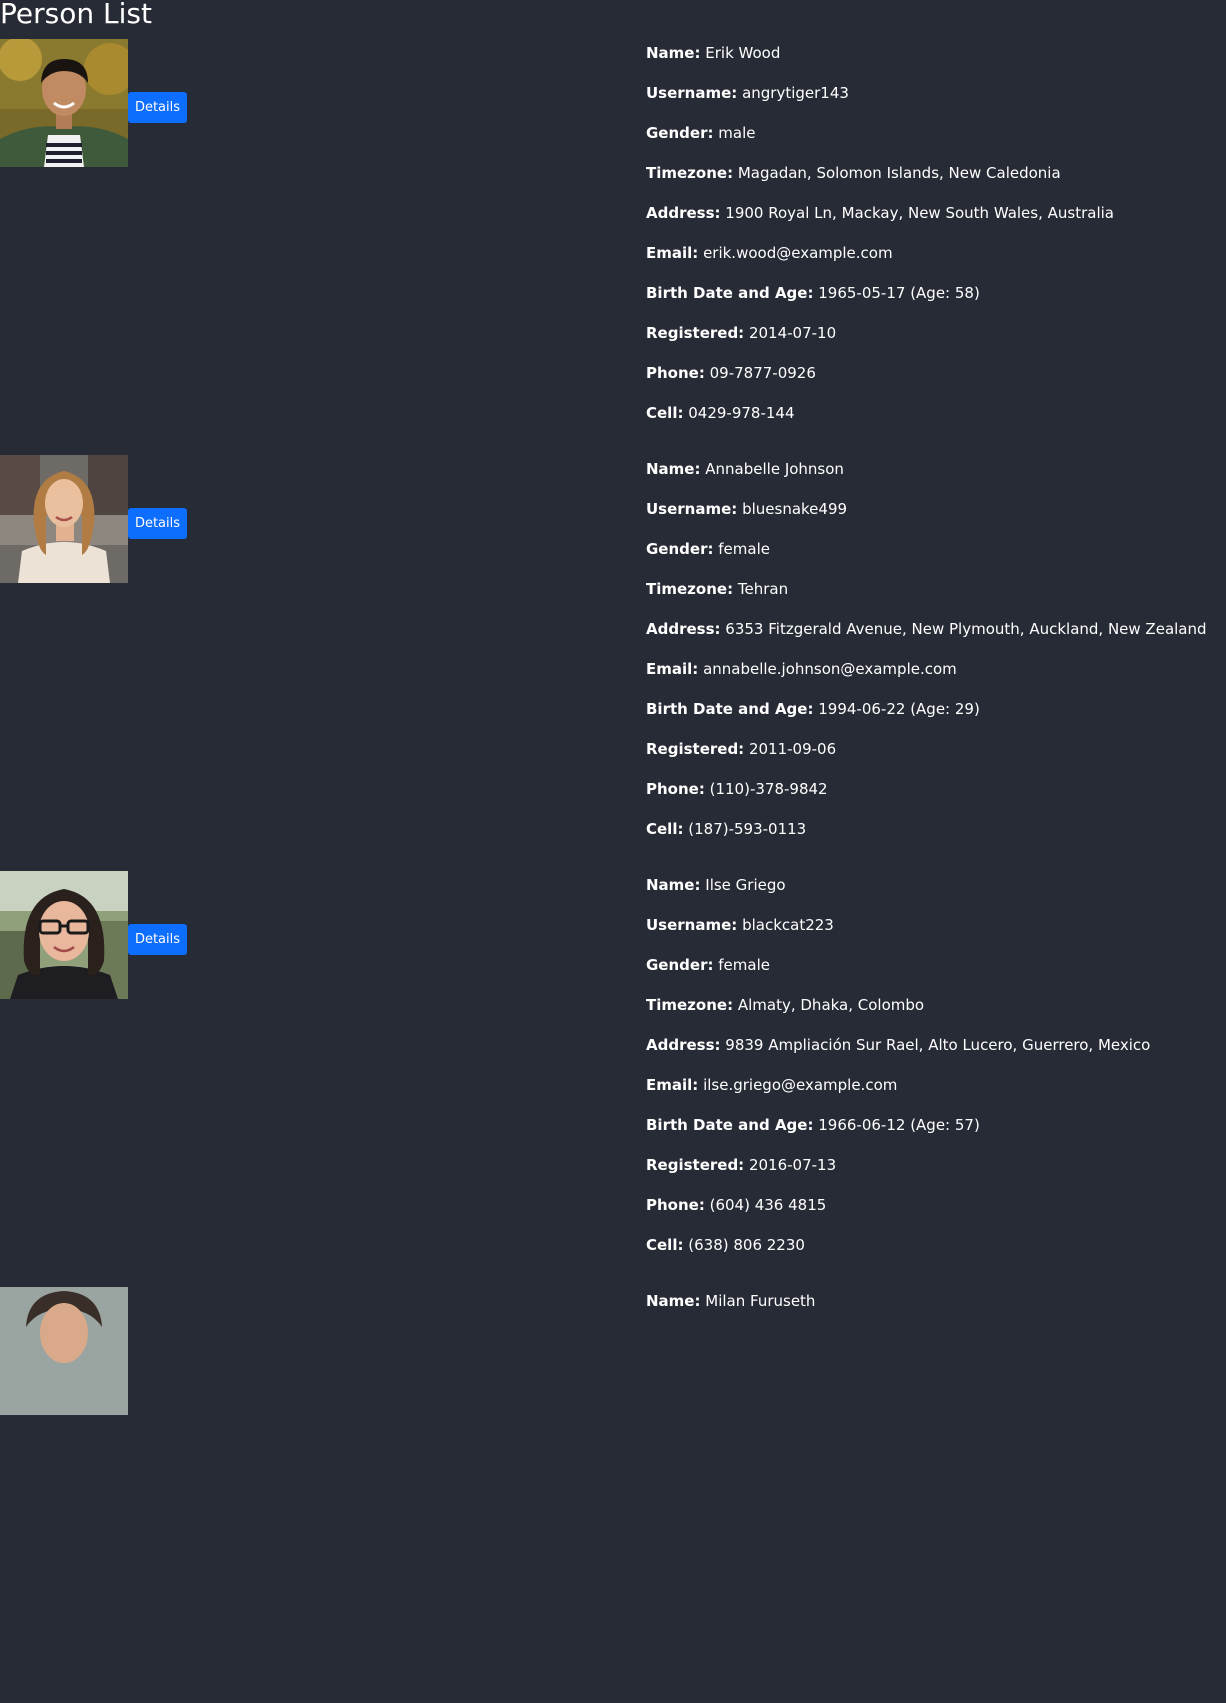 This screenshot has height=1703, width=1226. Describe the element at coordinates (935, 795) in the screenshot. I see `phone-row: Phone: (110)-378-9842` at that location.